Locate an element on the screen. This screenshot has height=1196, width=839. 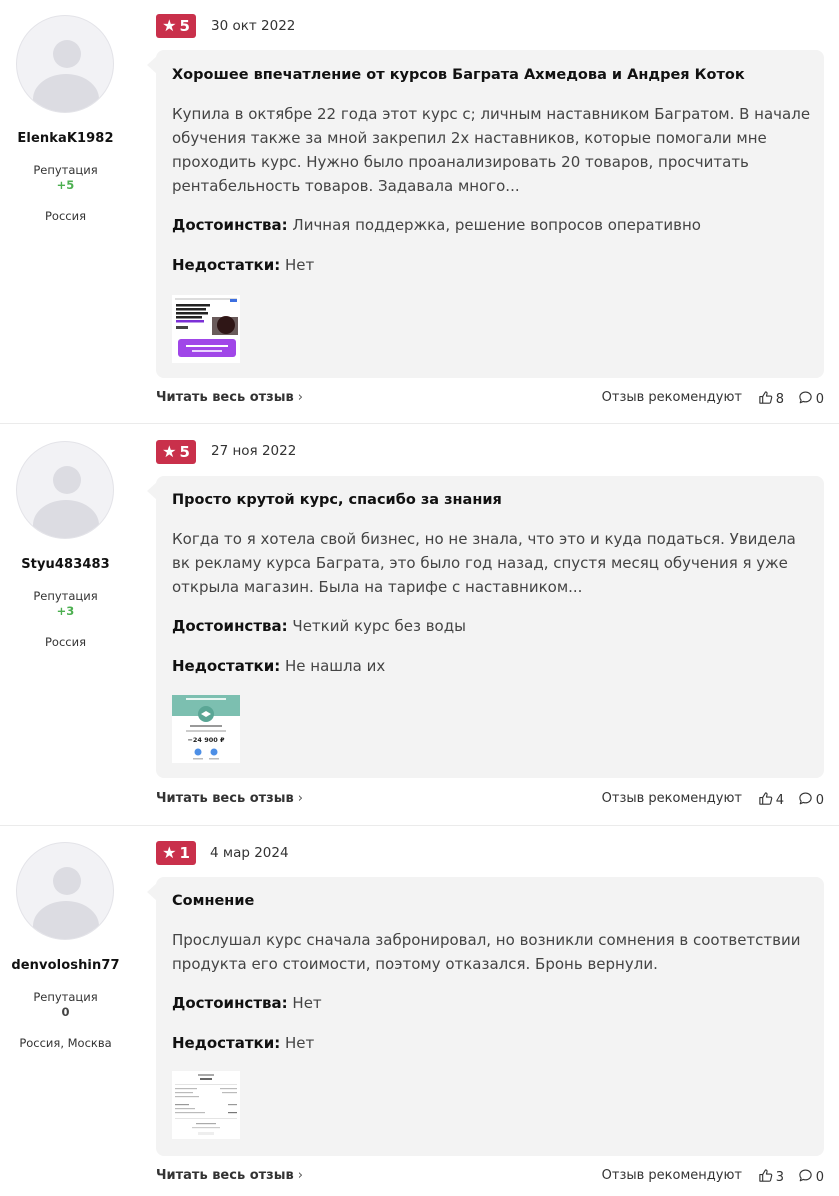
rating-value: 1 is located at coordinates (184, 853).